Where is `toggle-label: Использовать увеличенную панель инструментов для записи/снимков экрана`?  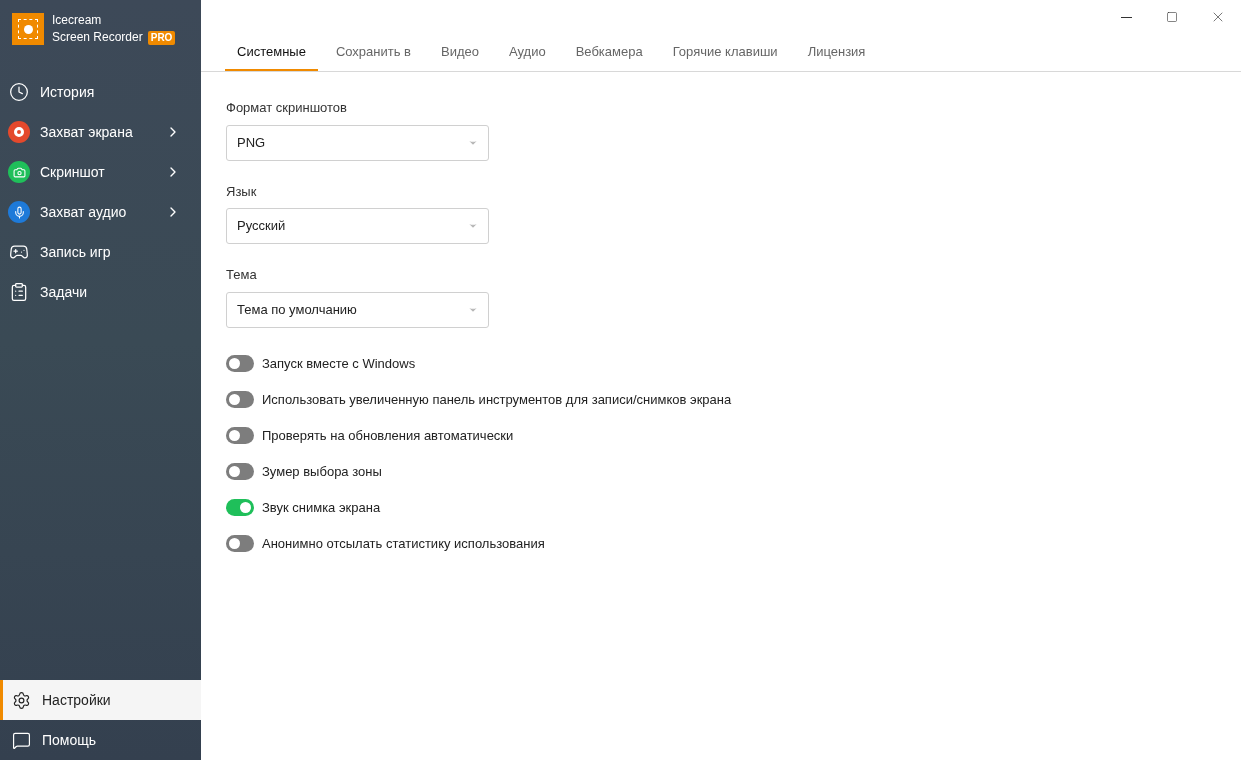 toggle-label: Использовать увеличенную панель инструментов для записи/снимков экрана is located at coordinates (497, 399).